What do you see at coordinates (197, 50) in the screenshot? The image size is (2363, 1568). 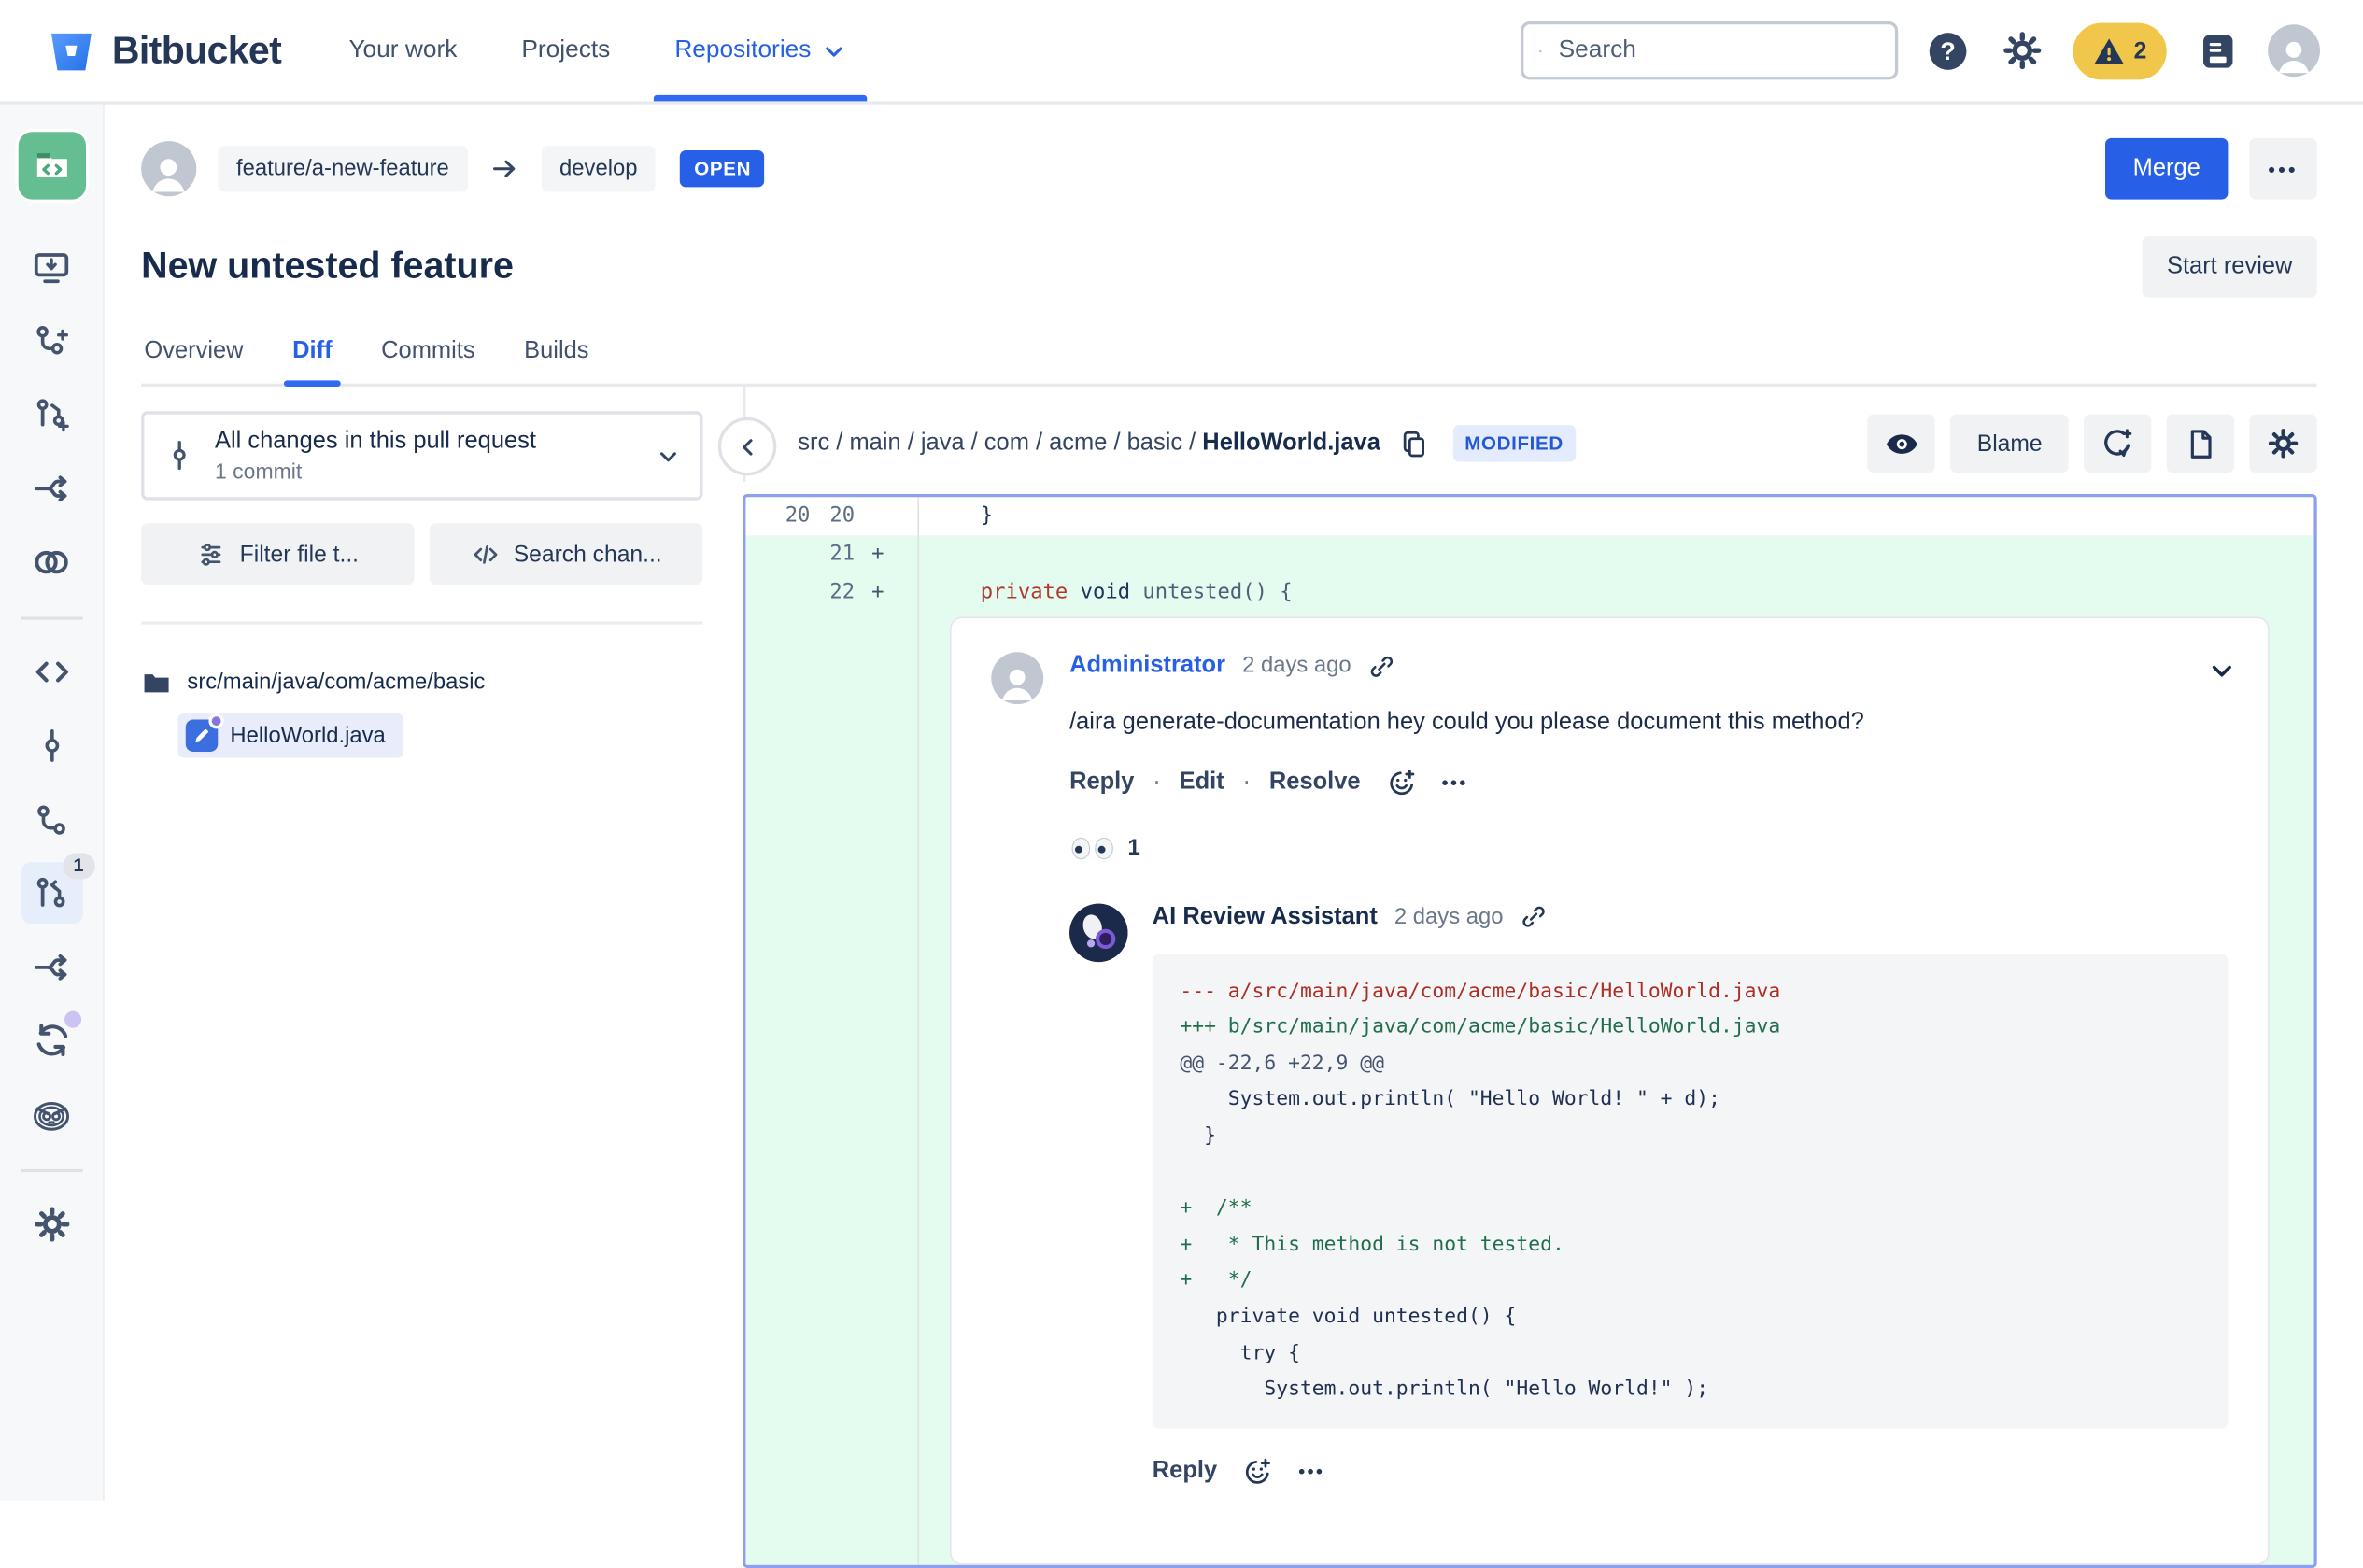 I see `brand-name: Bitbucket` at bounding box center [197, 50].